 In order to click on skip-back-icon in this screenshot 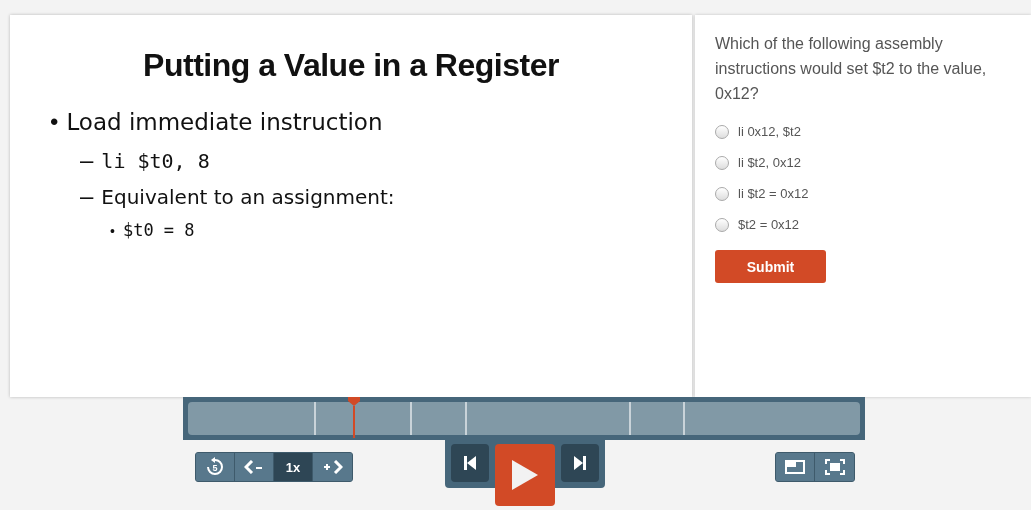, I will do `click(470, 463)`.